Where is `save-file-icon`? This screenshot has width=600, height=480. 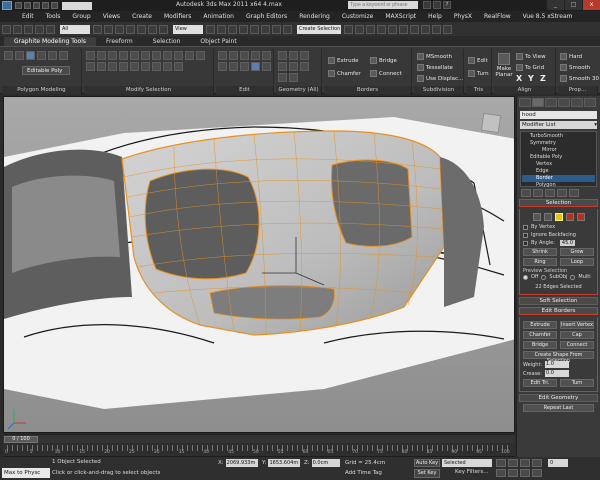 save-file-icon is located at coordinates (36, 5).